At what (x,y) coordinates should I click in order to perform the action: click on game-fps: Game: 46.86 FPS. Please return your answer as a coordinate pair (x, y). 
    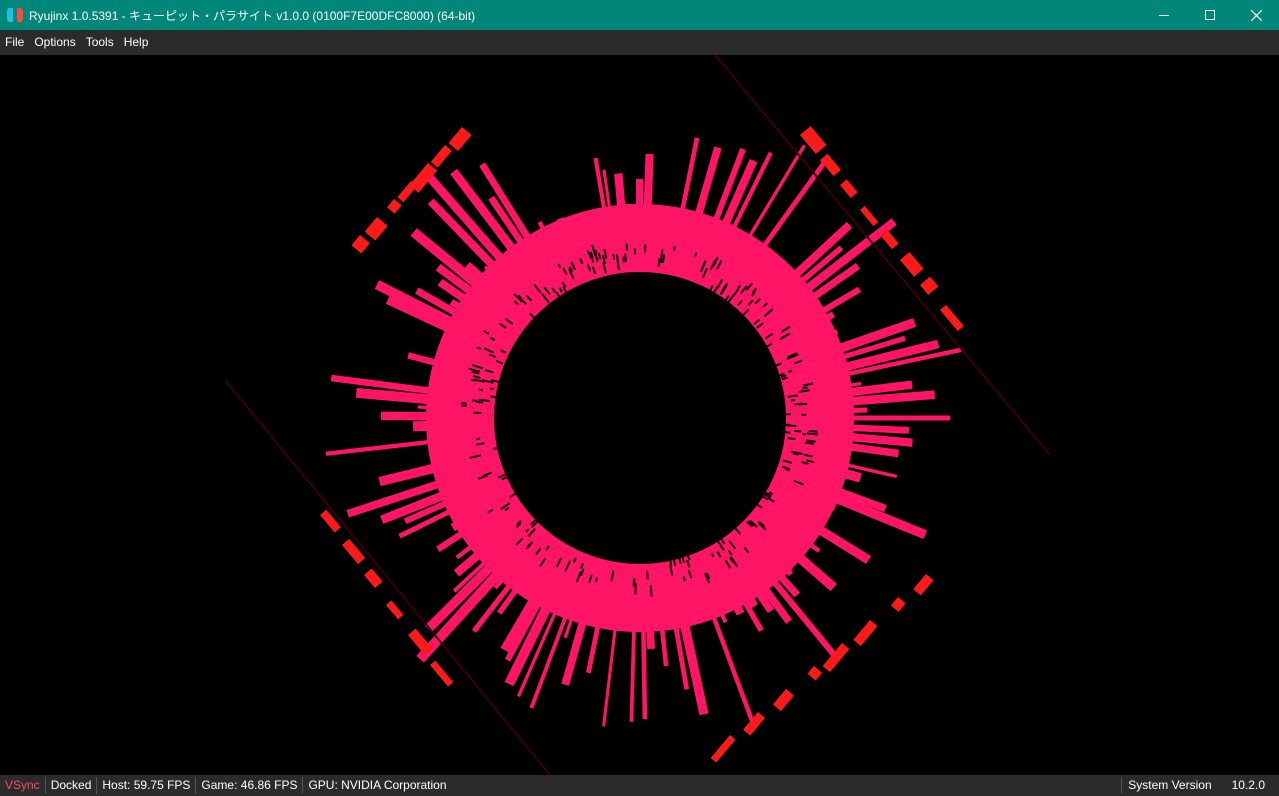
    Looking at the image, I should click on (249, 785).